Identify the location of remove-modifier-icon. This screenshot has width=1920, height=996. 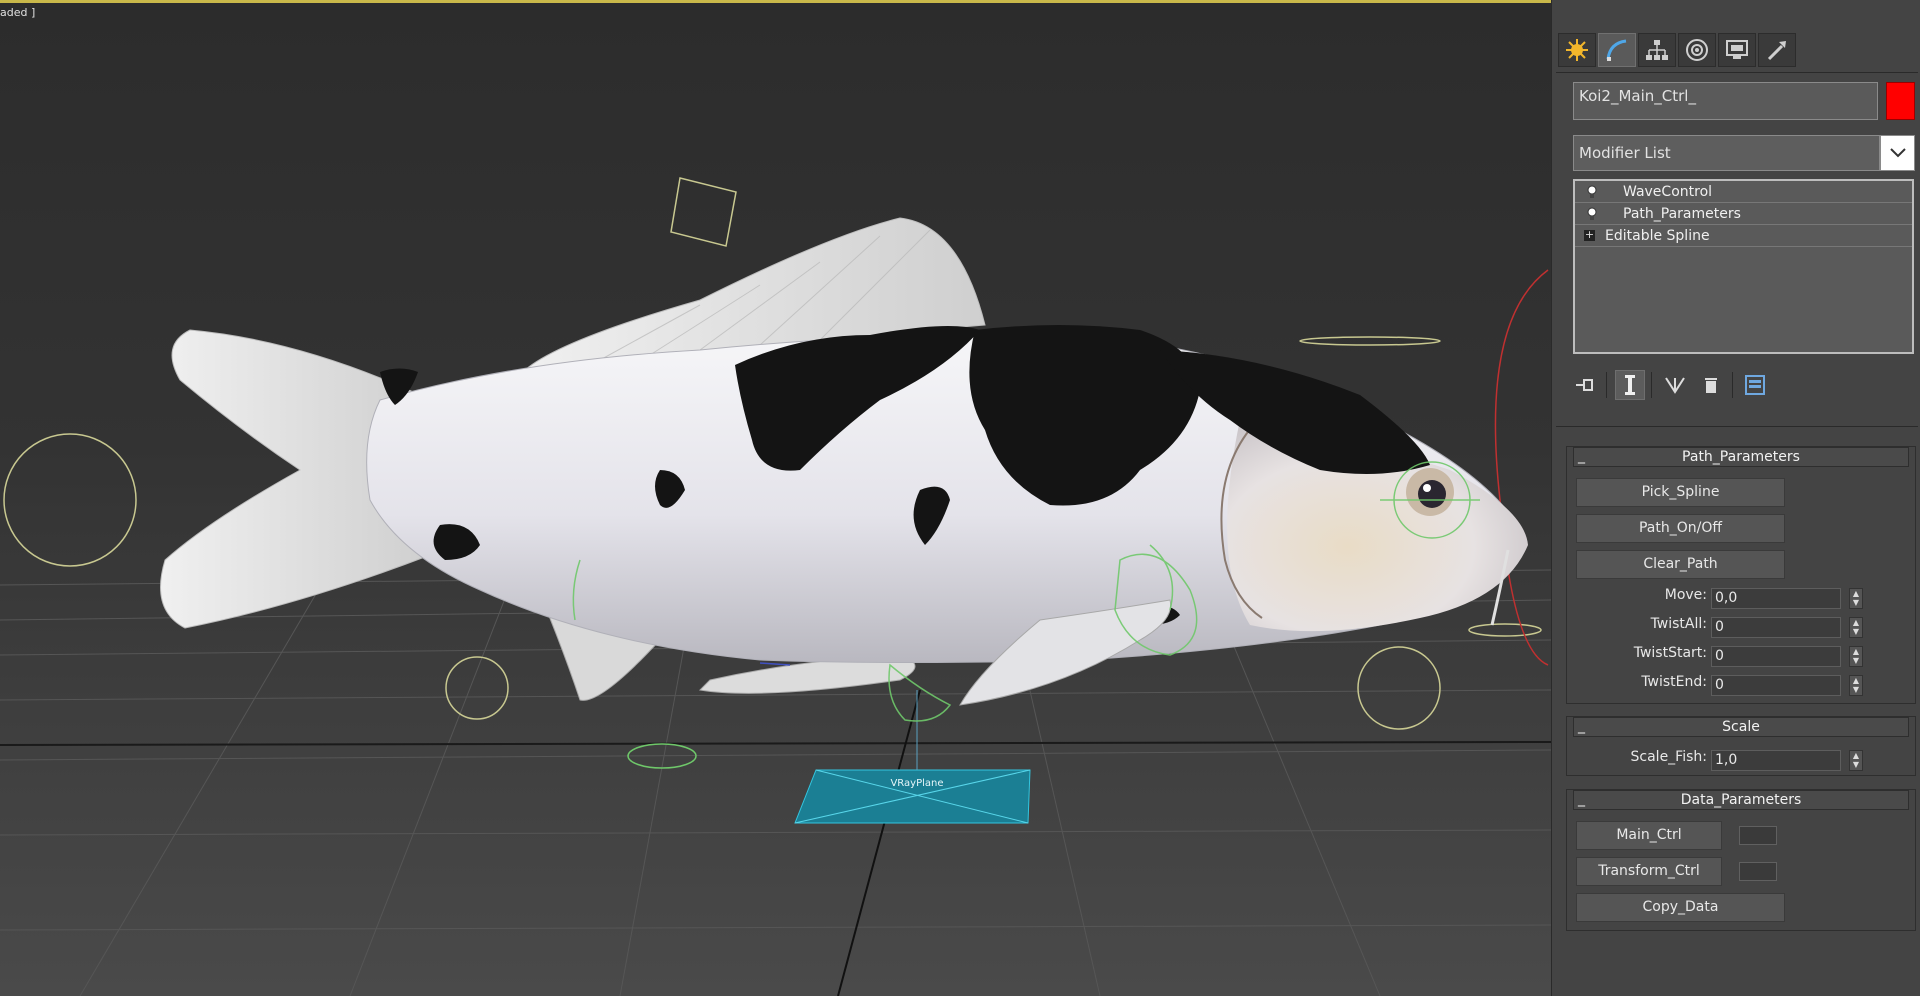
(1711, 385).